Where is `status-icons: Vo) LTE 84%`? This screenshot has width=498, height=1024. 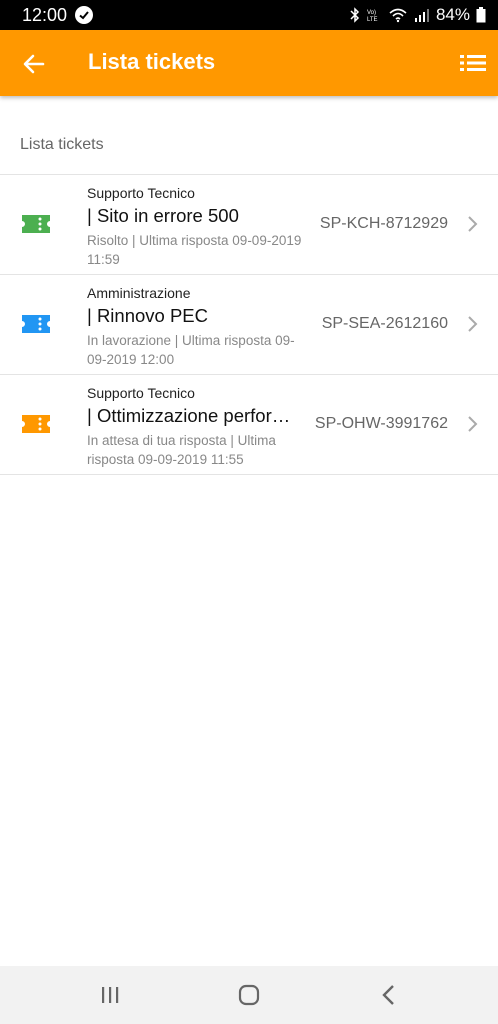
status-icons: Vo) LTE 84% is located at coordinates (418, 15).